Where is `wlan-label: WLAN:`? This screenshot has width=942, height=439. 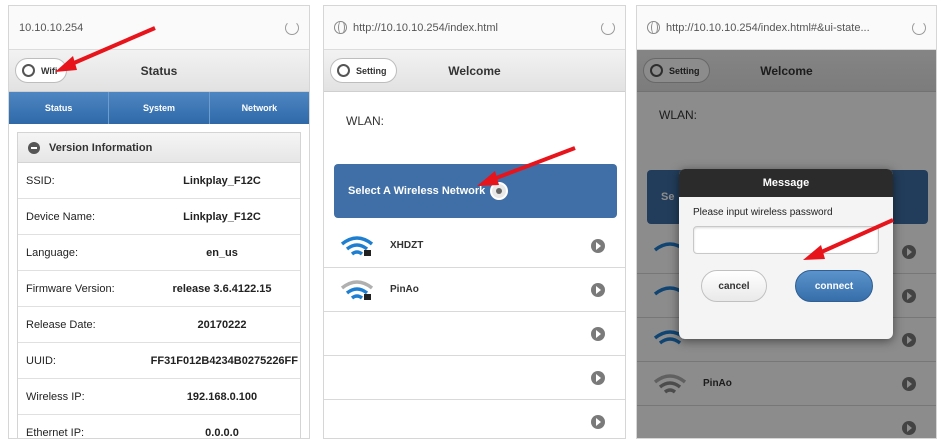 wlan-label: WLAN: is located at coordinates (365, 121).